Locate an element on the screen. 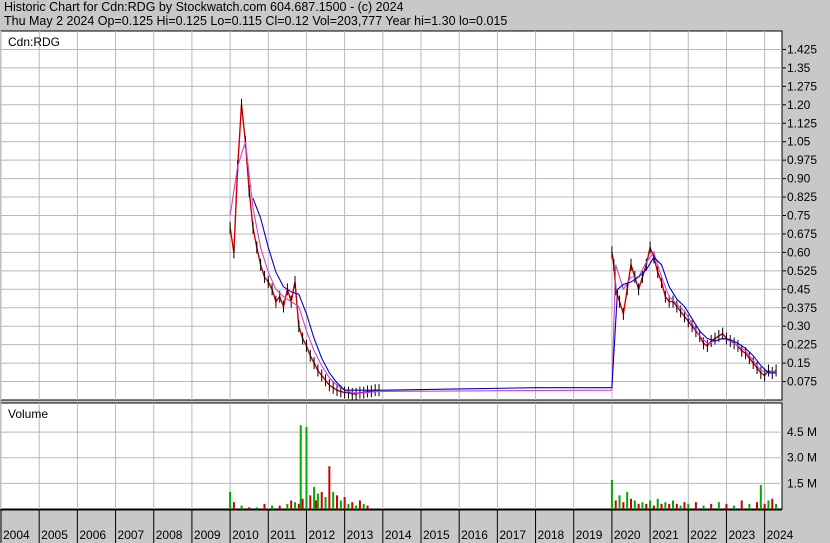 The width and height of the screenshot is (830, 543). year-label: 2016 is located at coordinates (474, 535).